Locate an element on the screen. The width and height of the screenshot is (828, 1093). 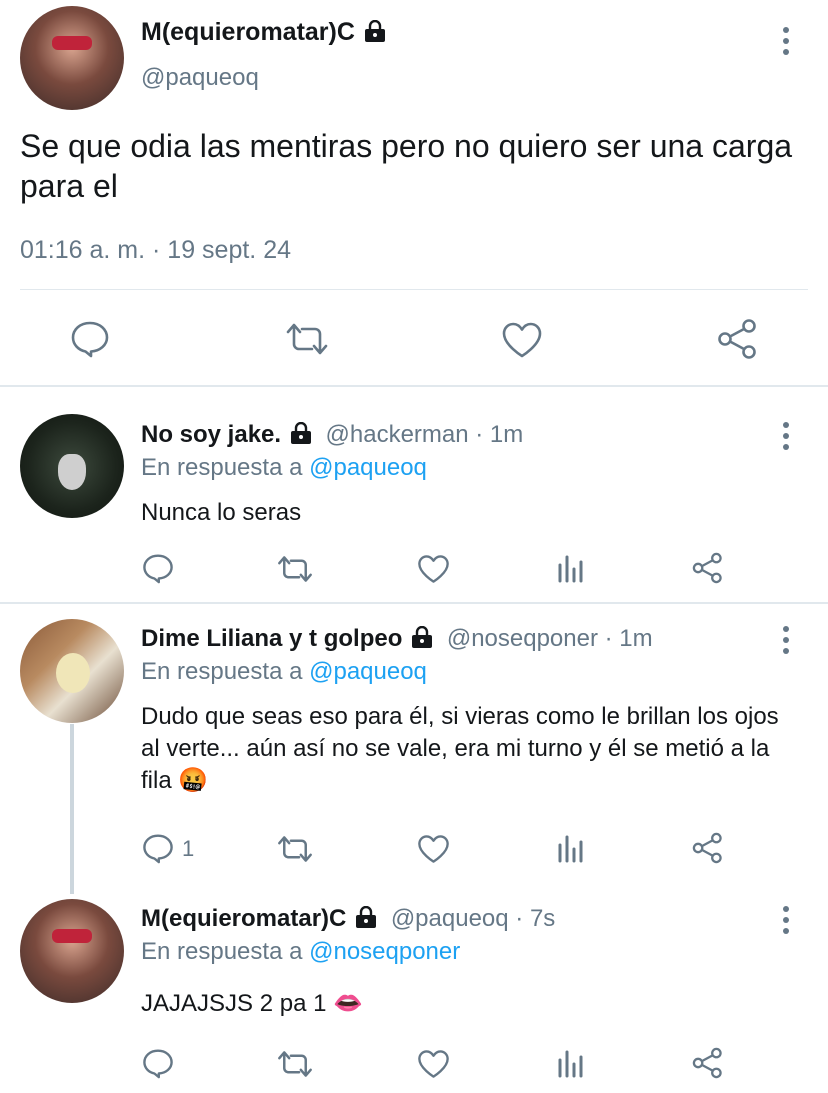
author-handle: @hackerman · 1m is located at coordinates (425, 434).